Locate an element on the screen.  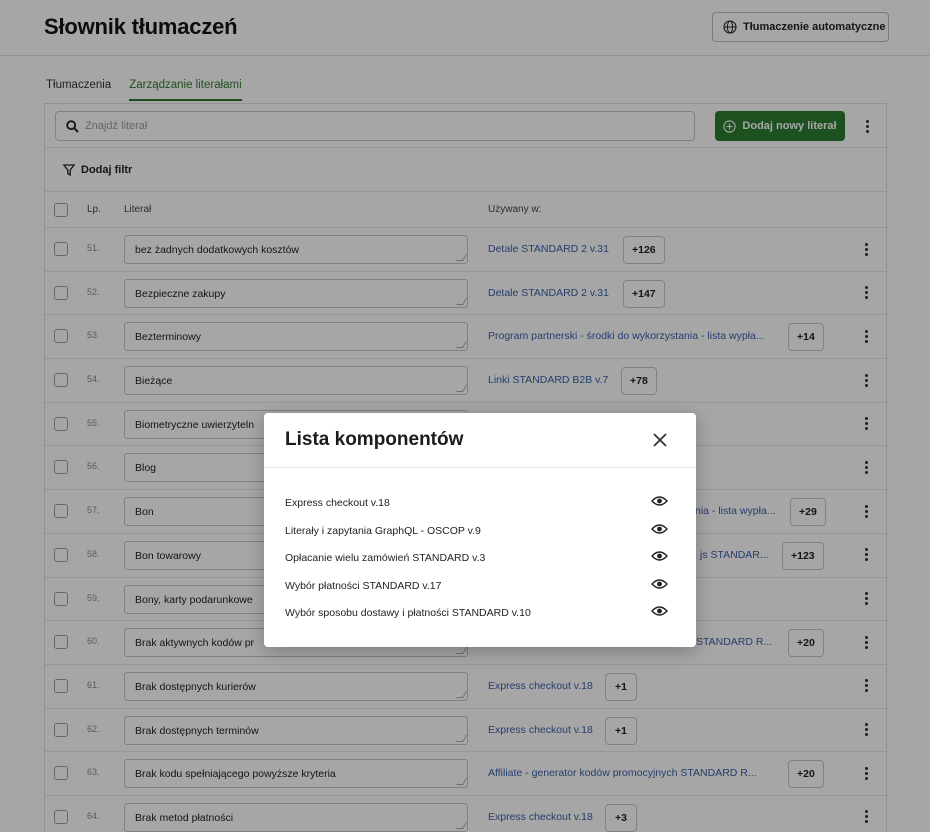
list-item: Opłacanie wielu zamówień STANDARD v.3 is located at coordinates (480, 559).